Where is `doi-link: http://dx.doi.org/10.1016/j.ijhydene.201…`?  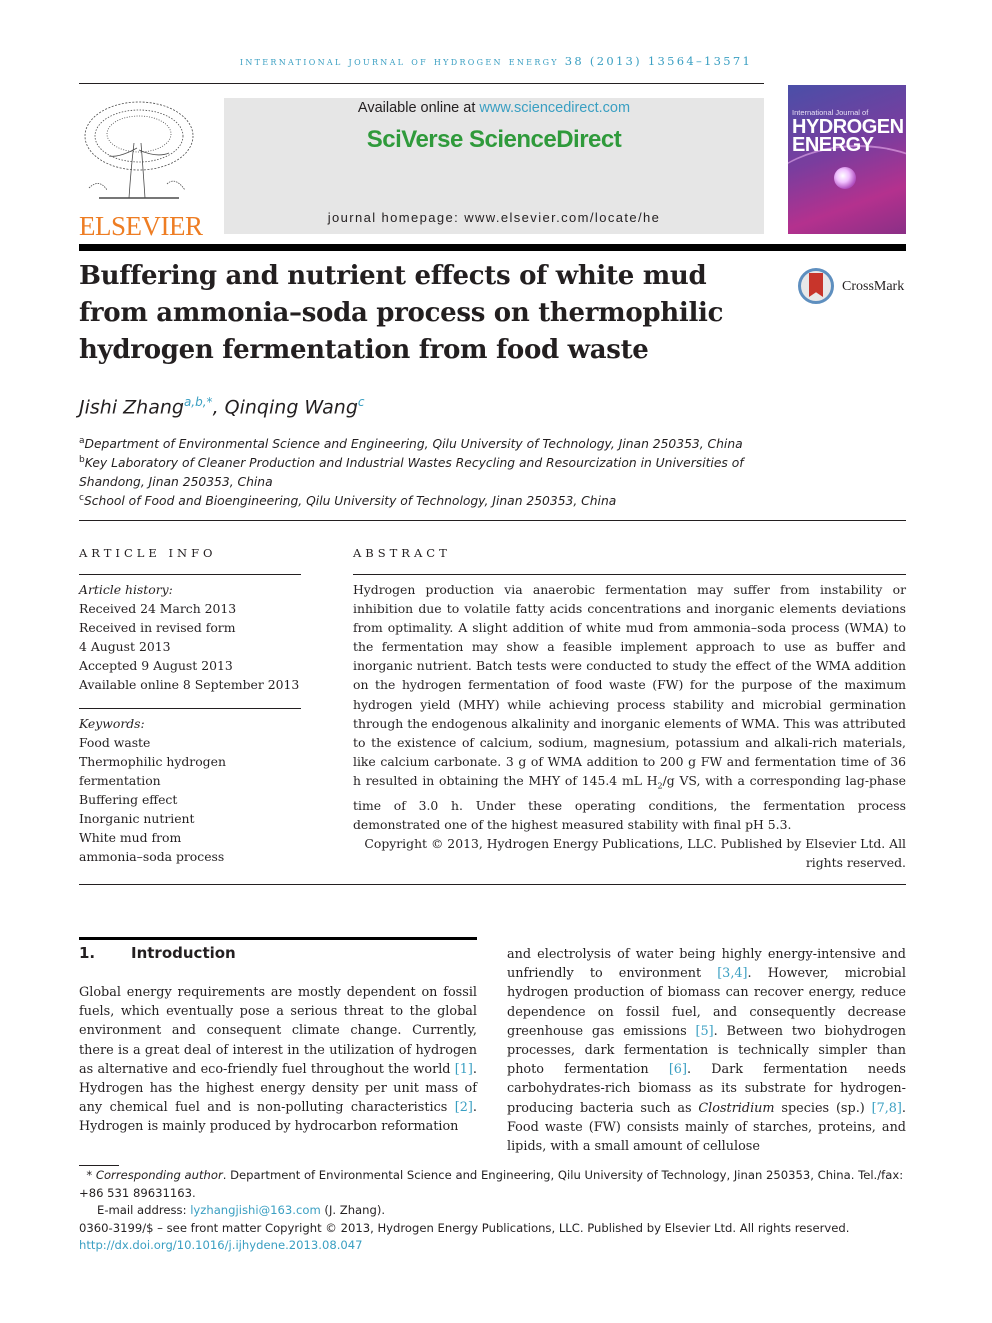 doi-link: http://dx.doi.org/10.1016/j.ijhydene.201… is located at coordinates (492, 1246).